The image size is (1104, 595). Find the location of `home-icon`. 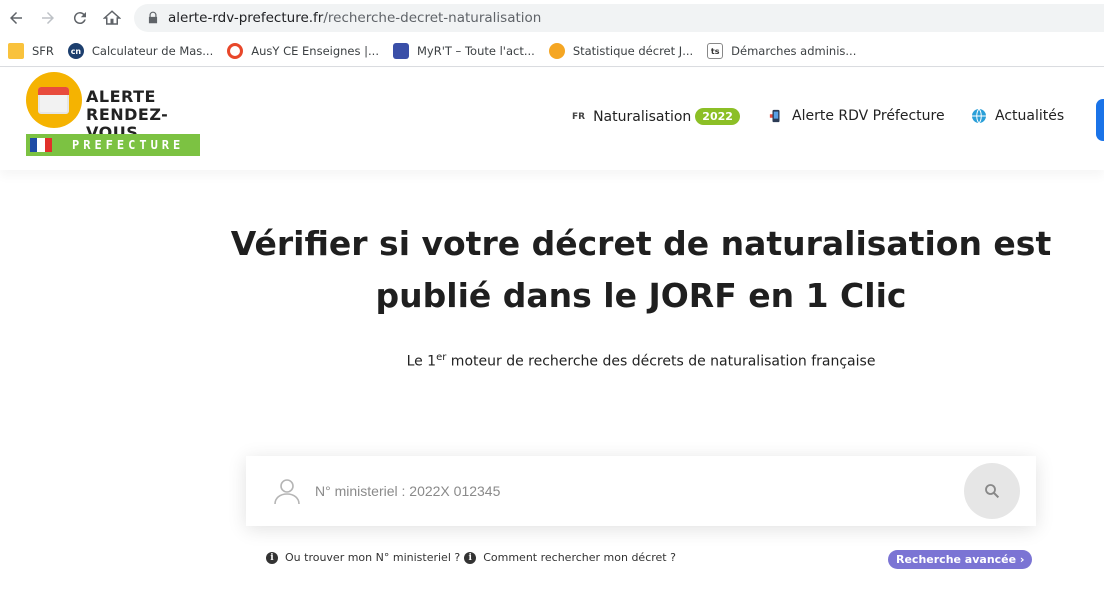

home-icon is located at coordinates (112, 17).